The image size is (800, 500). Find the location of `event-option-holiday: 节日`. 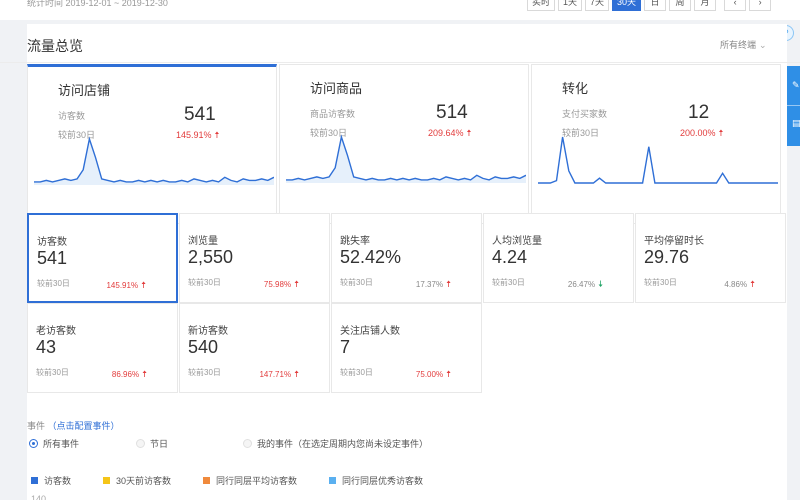

event-option-holiday: 节日 is located at coordinates (152, 443).